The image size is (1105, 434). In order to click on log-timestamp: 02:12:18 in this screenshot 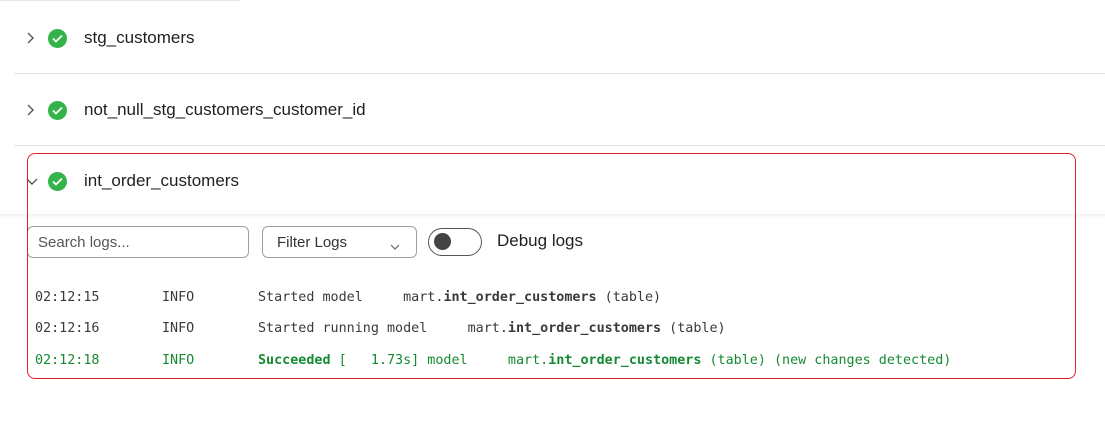, I will do `click(67, 360)`.